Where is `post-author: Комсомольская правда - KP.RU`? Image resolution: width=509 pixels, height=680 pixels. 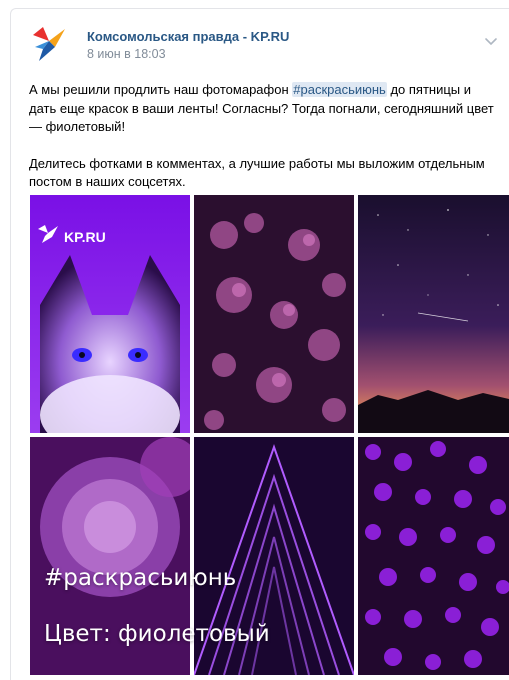 post-author: Комсомольская правда - KP.RU is located at coordinates (188, 36).